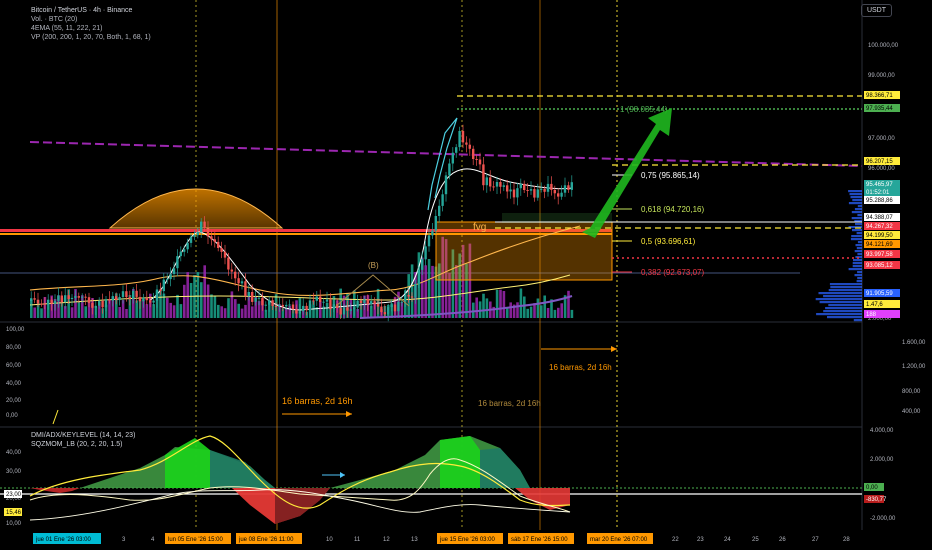 The width and height of the screenshot is (932, 550). Describe the element at coordinates (467, 540) in the screenshot. I see `time-axis-label: jue 15 Ene '26 03:00` at that location.